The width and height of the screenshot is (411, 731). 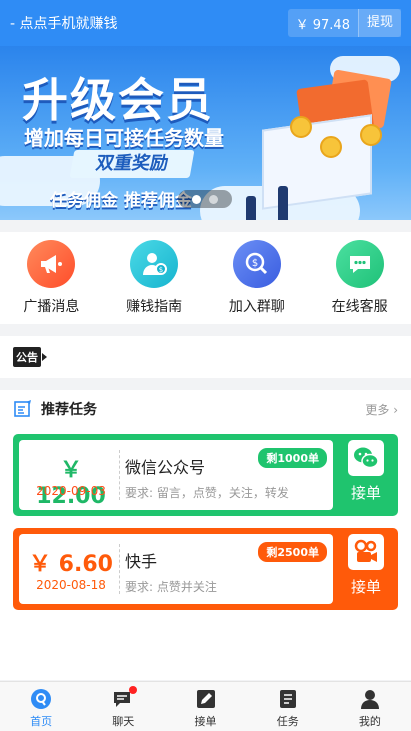 I want to click on quick-item-service: 在线客服, so click(x=359, y=278).